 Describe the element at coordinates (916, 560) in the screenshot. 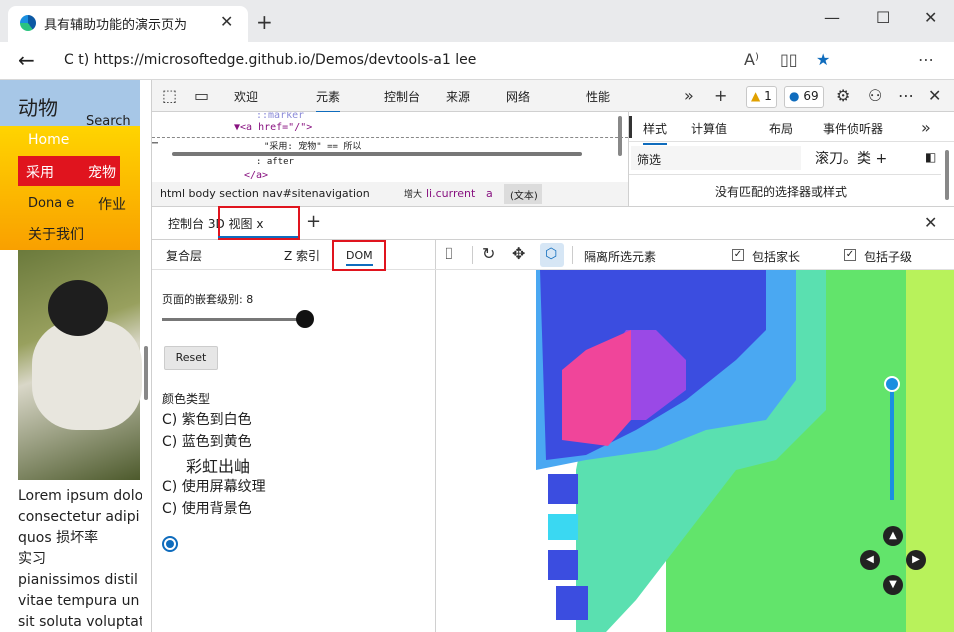

I see `pan-right-button: ▶` at that location.